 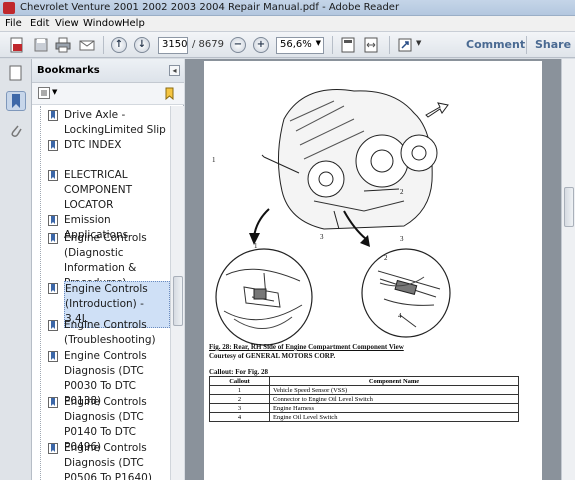 What do you see at coordinates (402, 239) in the screenshot?
I see `detail-label-3: 3` at bounding box center [402, 239].